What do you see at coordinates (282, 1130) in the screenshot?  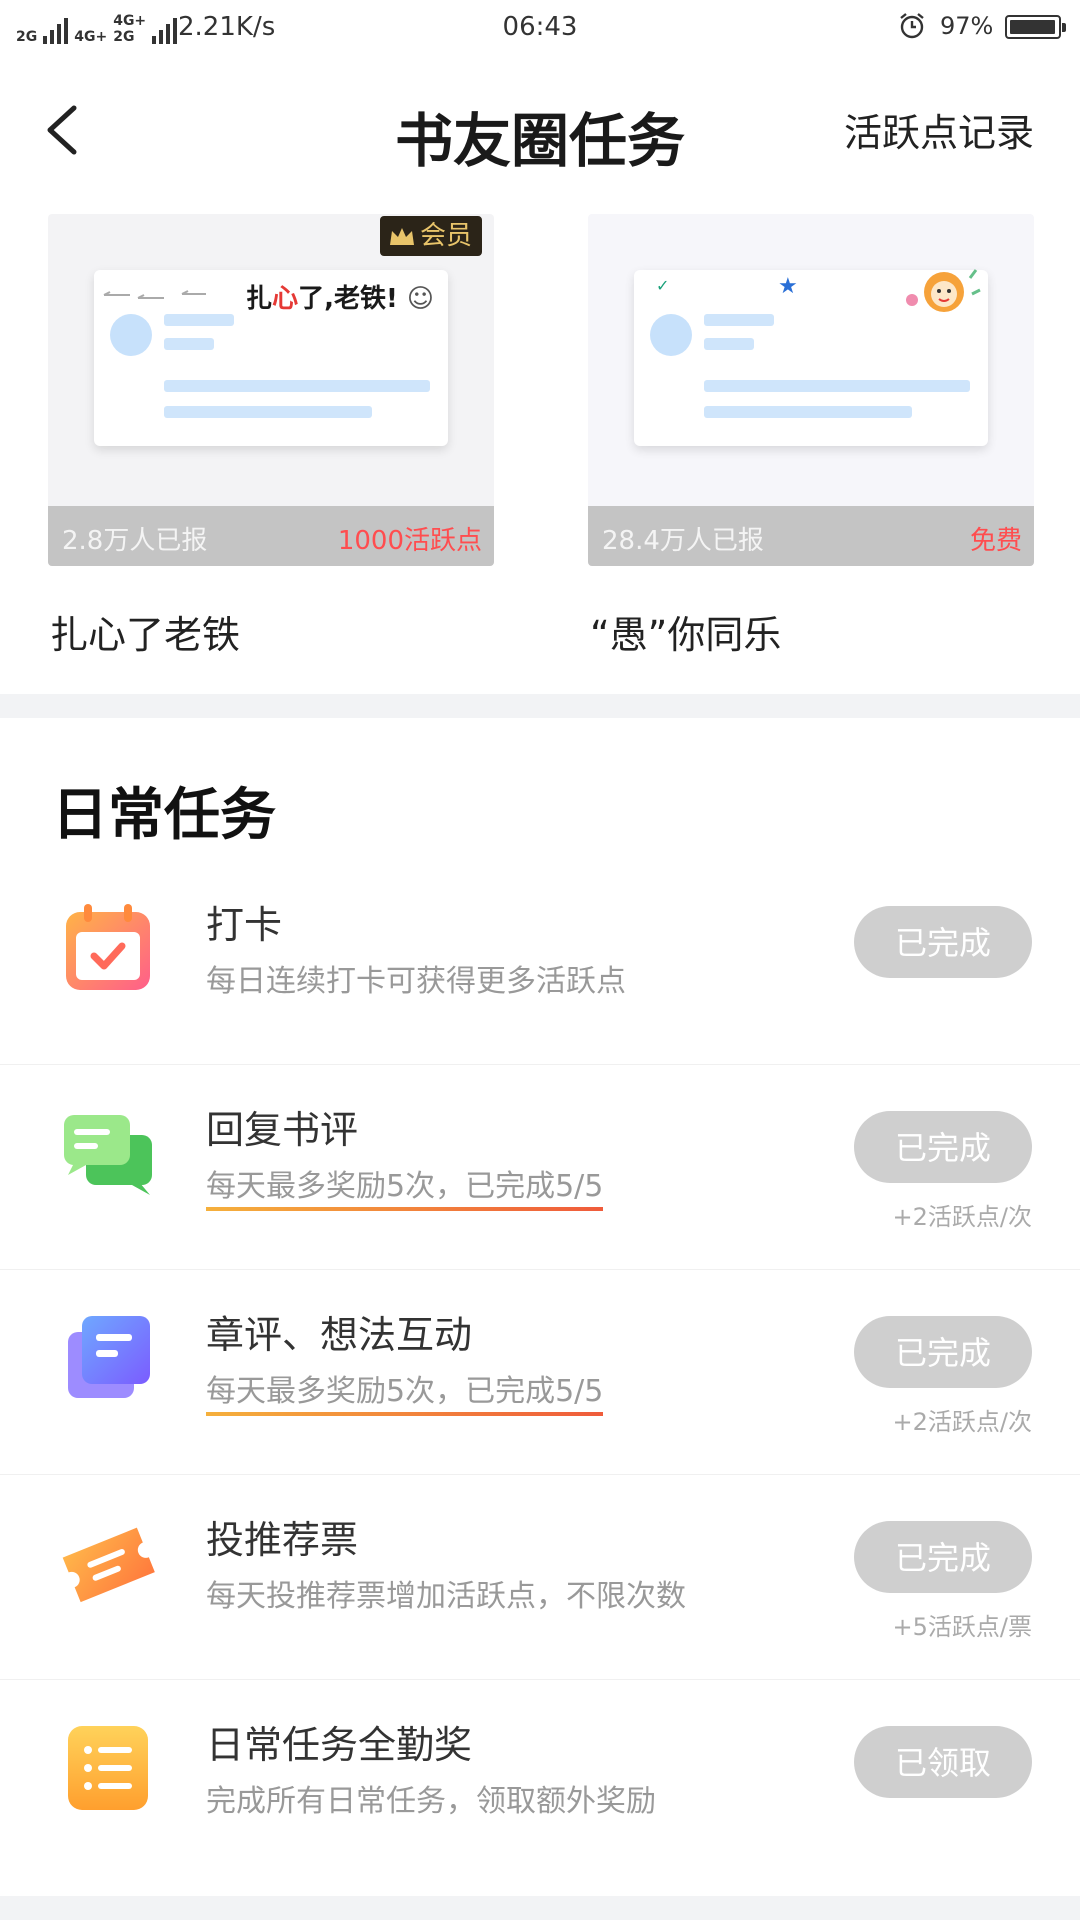 I see `task-name: 回复书评` at bounding box center [282, 1130].